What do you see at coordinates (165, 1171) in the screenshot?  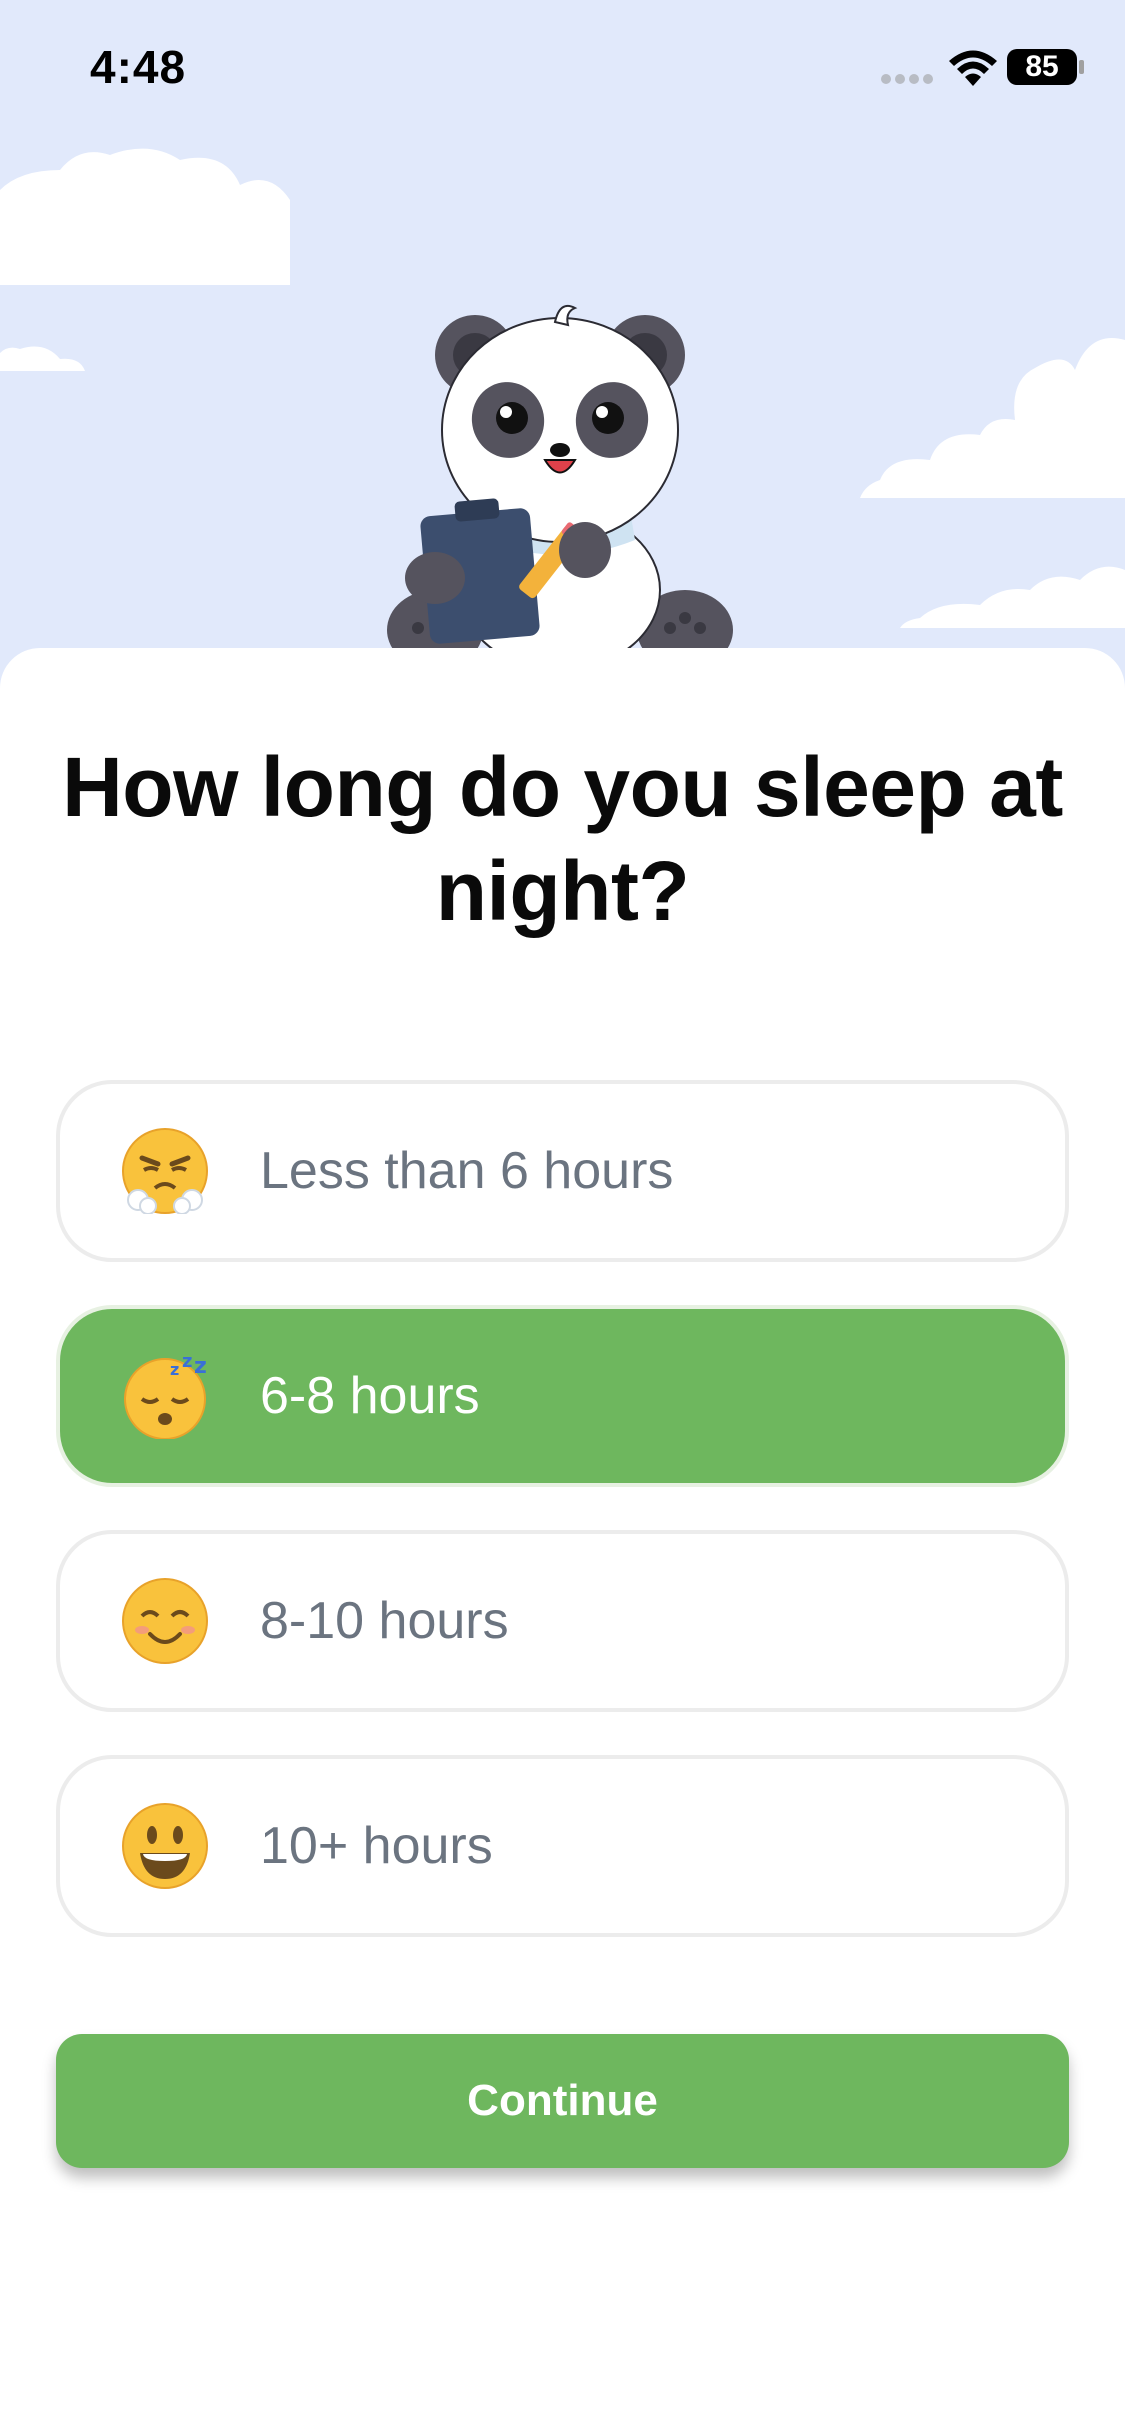 I see `steam-face-icon` at bounding box center [165, 1171].